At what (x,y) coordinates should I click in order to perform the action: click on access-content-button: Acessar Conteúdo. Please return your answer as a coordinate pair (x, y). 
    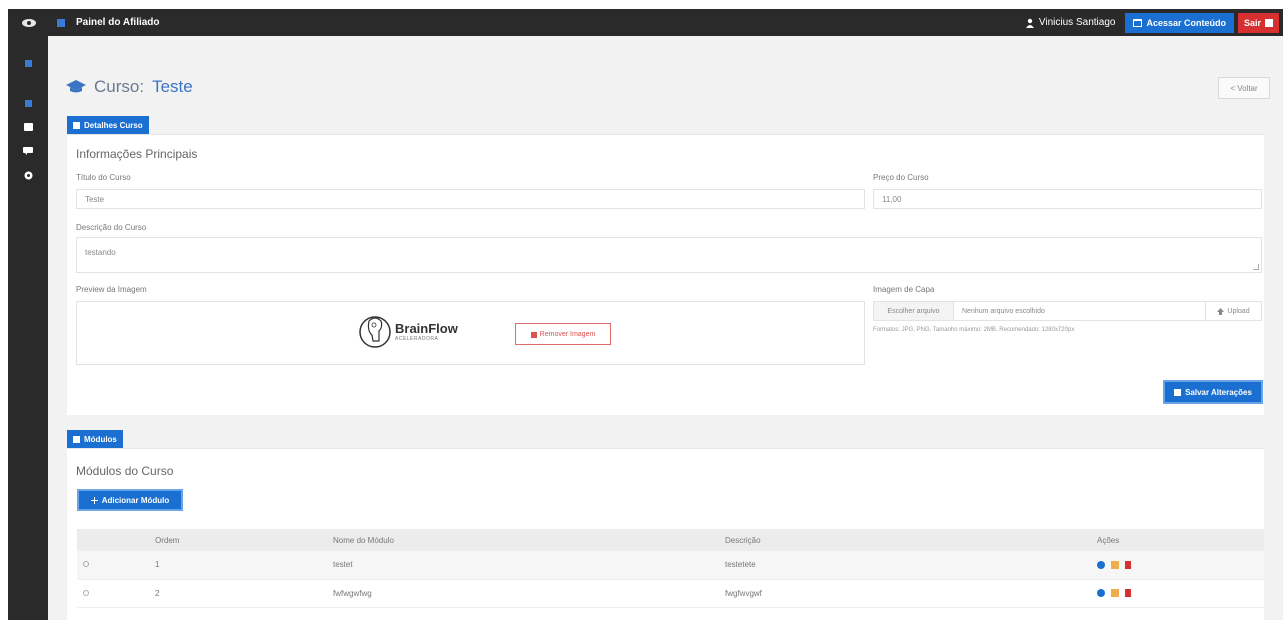
    Looking at the image, I should click on (1179, 22).